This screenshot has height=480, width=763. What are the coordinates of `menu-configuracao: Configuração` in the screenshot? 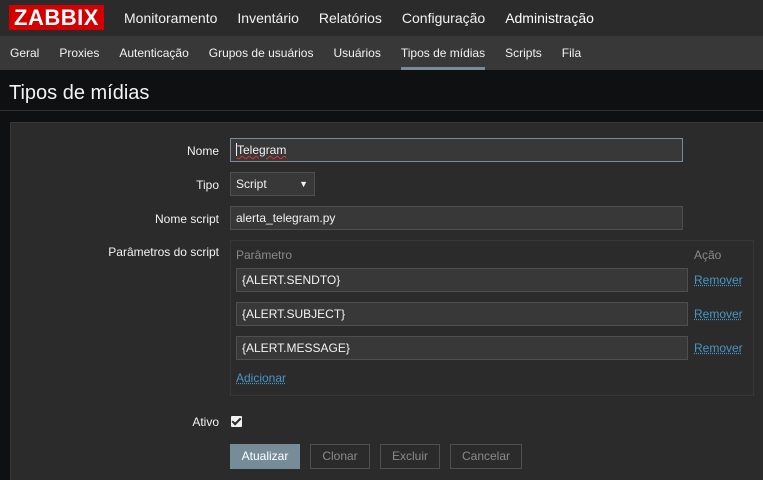 It's located at (443, 18).